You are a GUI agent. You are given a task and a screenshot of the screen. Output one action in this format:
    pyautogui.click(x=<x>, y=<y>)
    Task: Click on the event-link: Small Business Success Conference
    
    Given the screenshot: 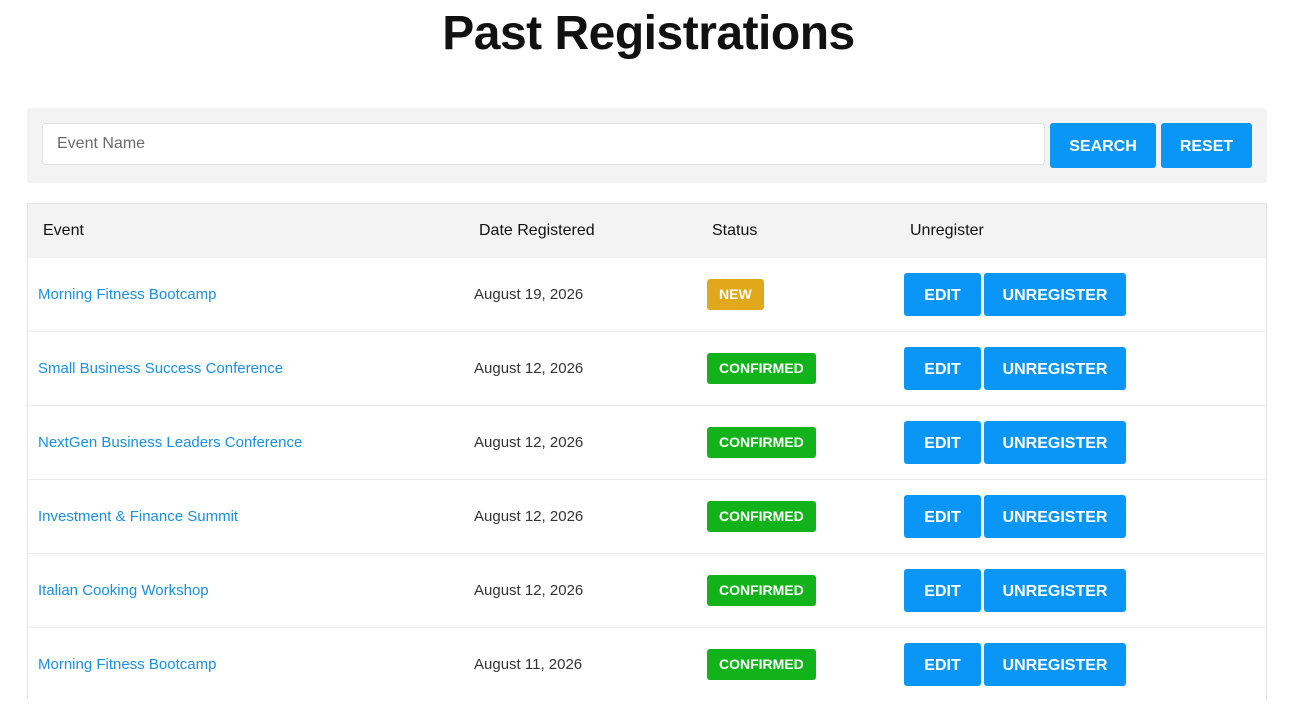 What is the action you would take?
    pyautogui.click(x=160, y=368)
    